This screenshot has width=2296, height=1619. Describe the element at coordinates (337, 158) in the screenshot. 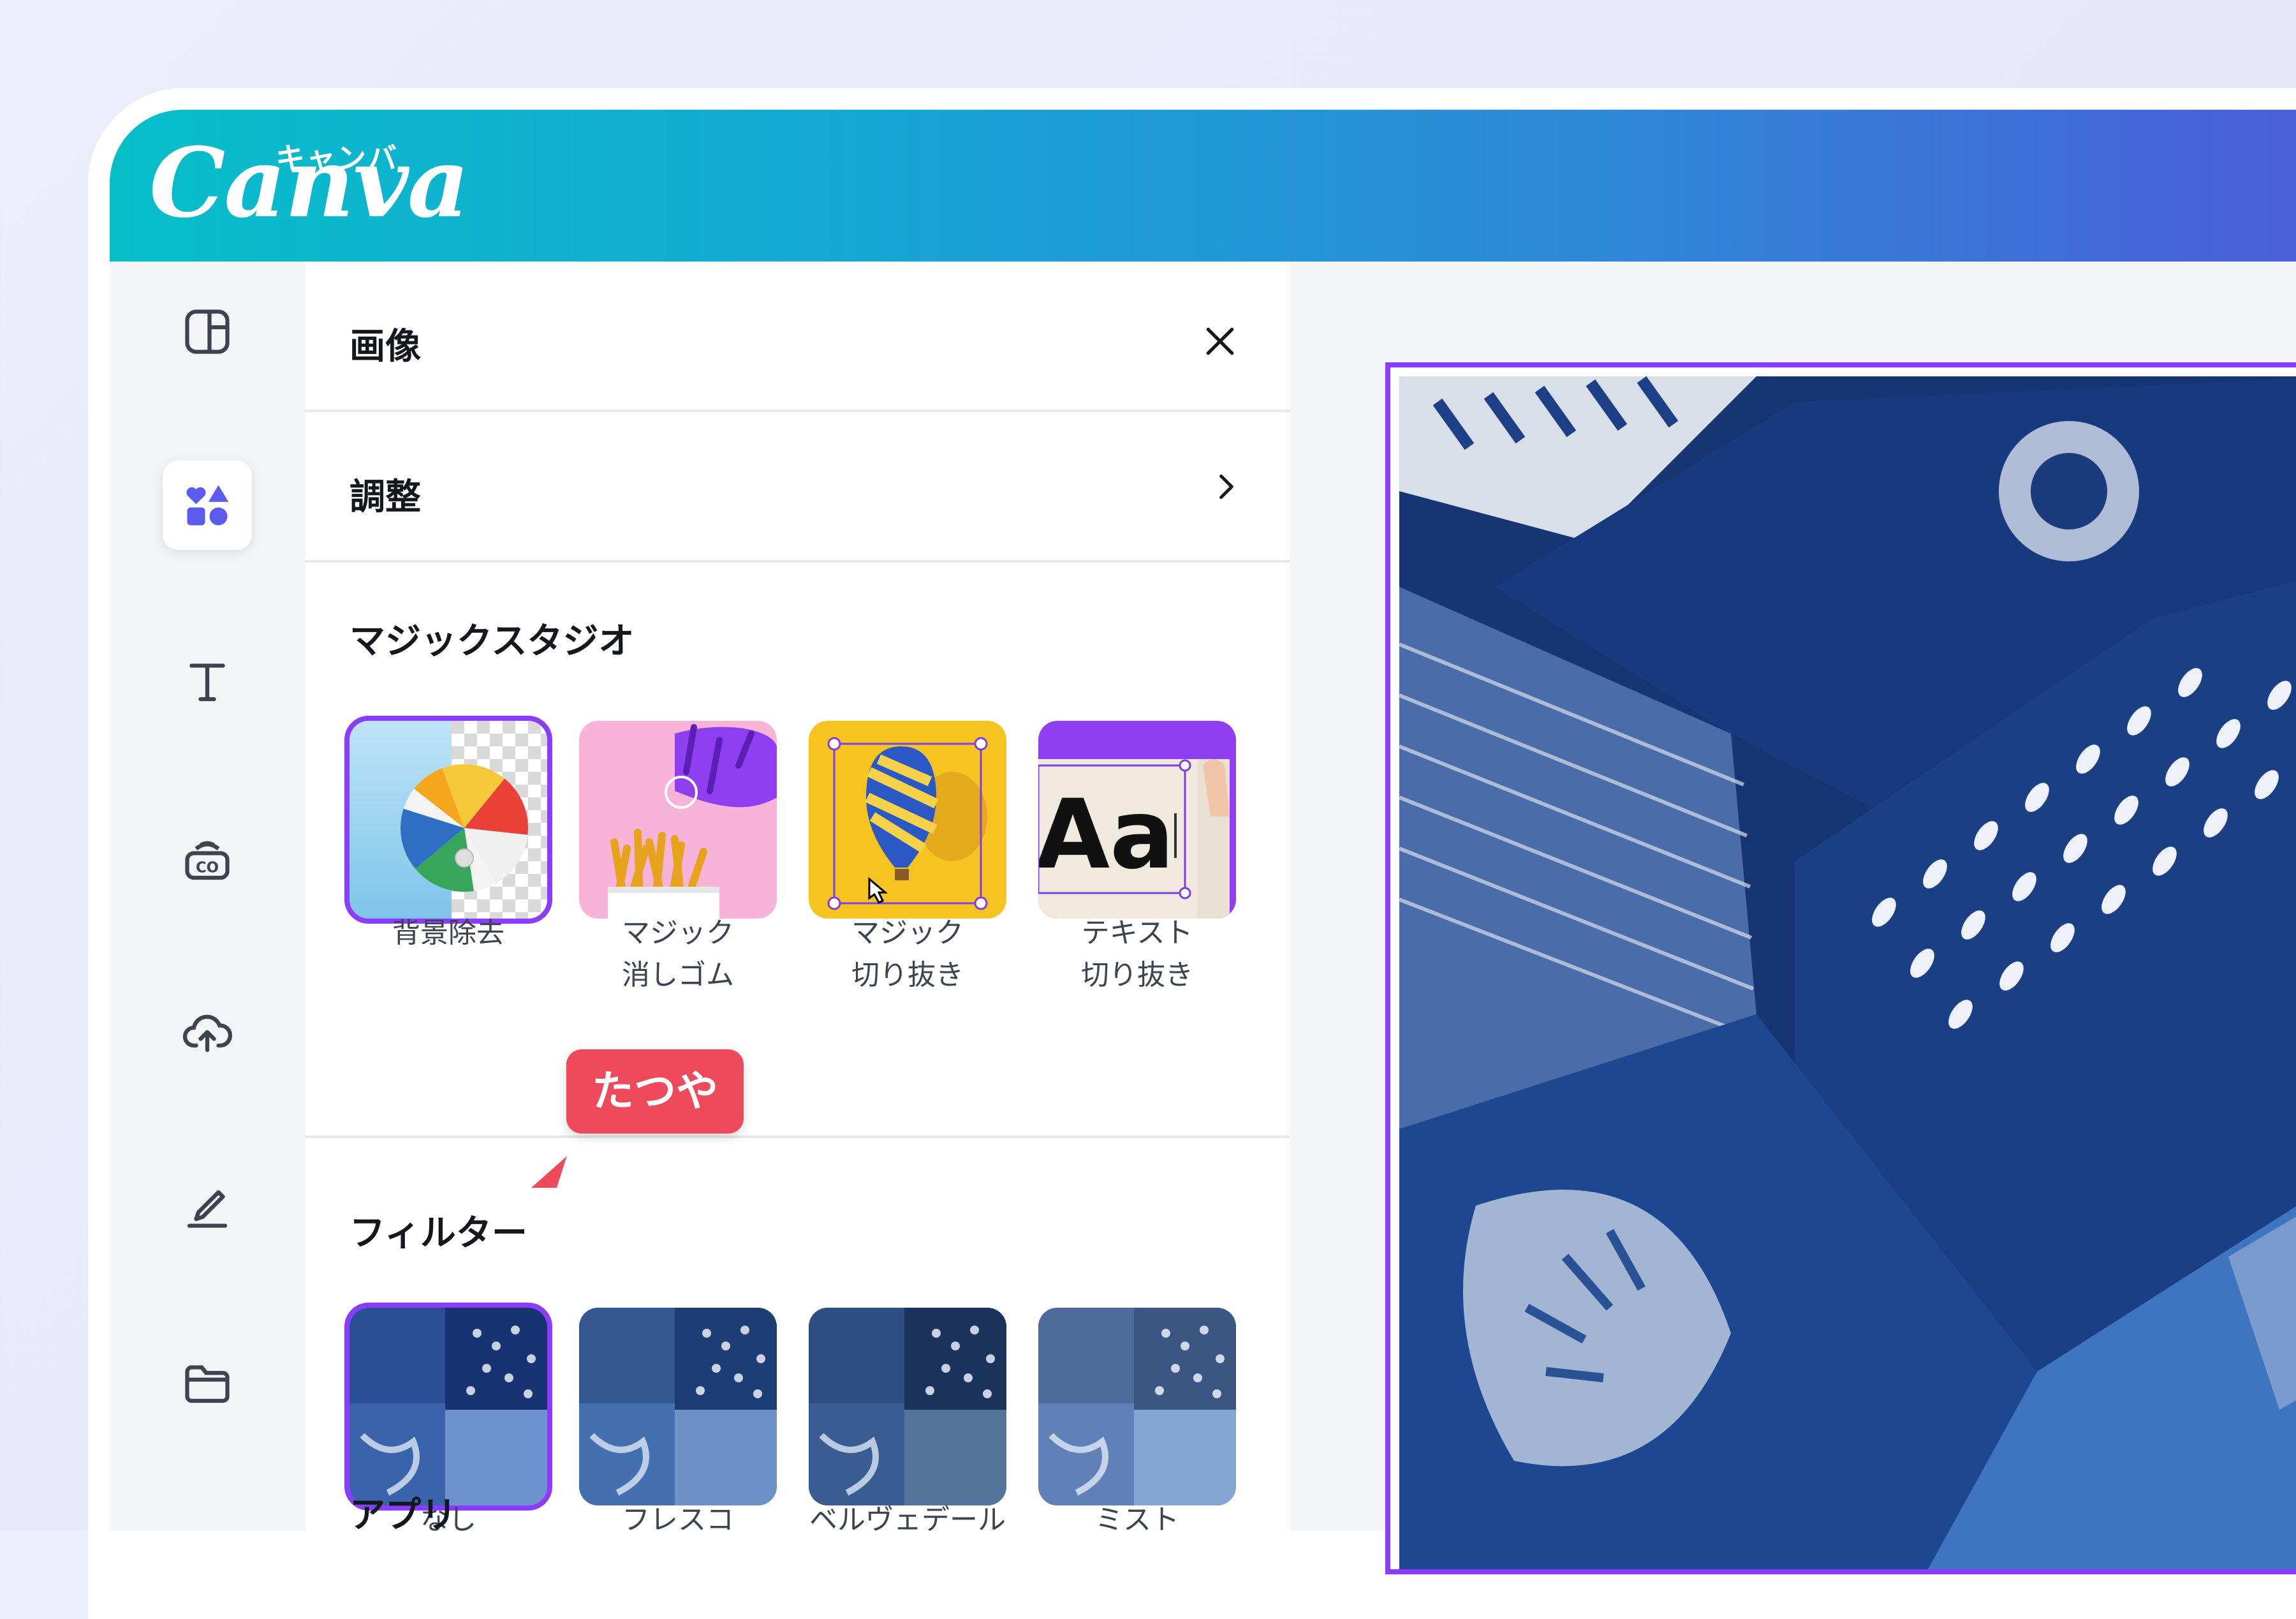

I see `canva-logo-kana: キャンバ` at that location.